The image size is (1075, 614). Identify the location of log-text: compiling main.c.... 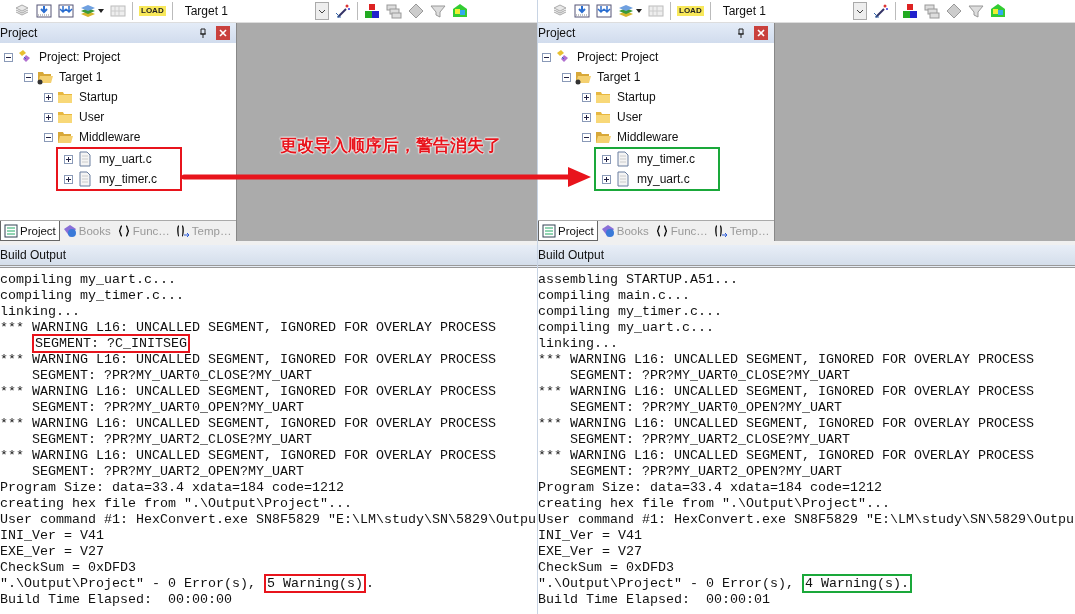
(614, 295).